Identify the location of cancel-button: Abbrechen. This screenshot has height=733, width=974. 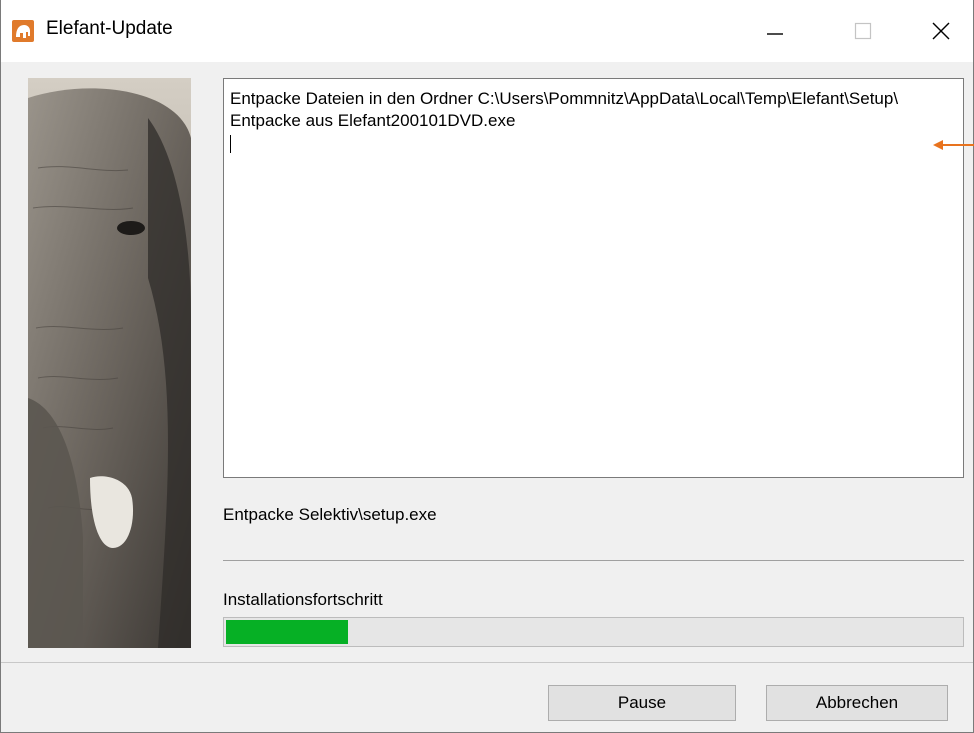
(857, 703).